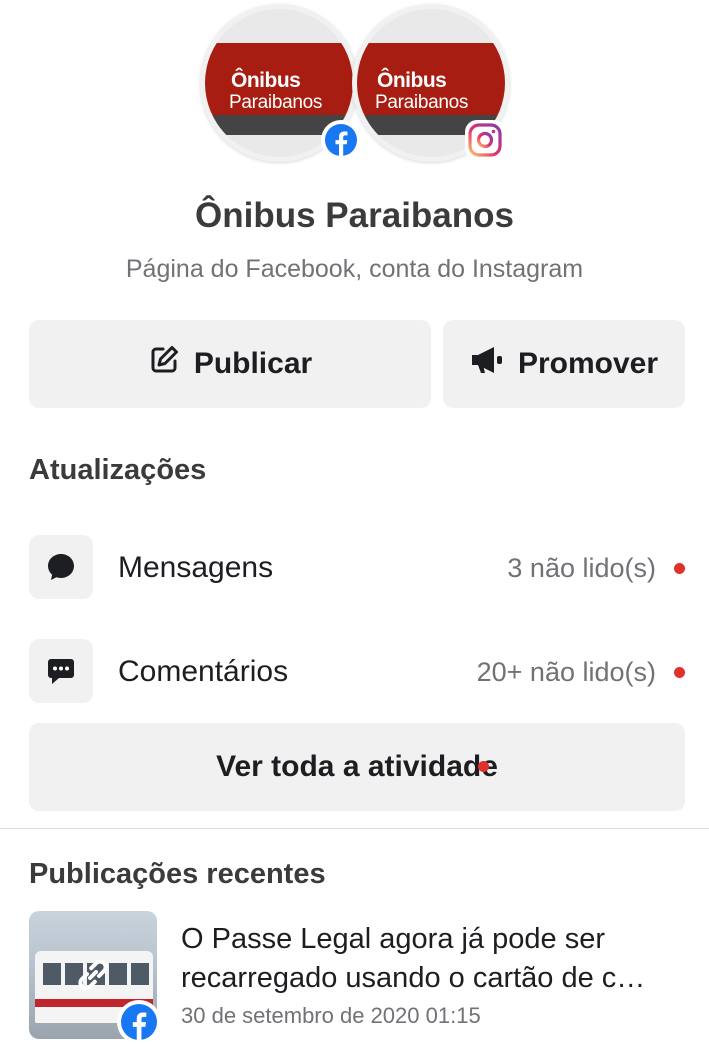 The width and height of the screenshot is (709, 1044). What do you see at coordinates (177, 874) in the screenshot?
I see `recent-posts-section-title: Publicações recentes` at bounding box center [177, 874].